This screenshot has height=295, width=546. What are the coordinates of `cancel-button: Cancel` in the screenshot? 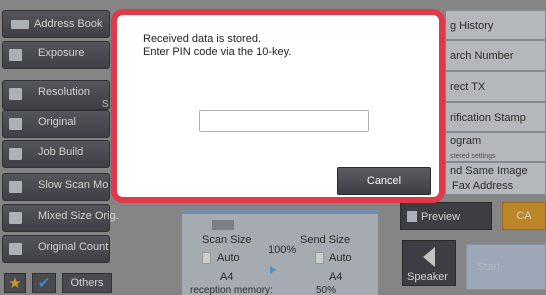 It's located at (384, 181).